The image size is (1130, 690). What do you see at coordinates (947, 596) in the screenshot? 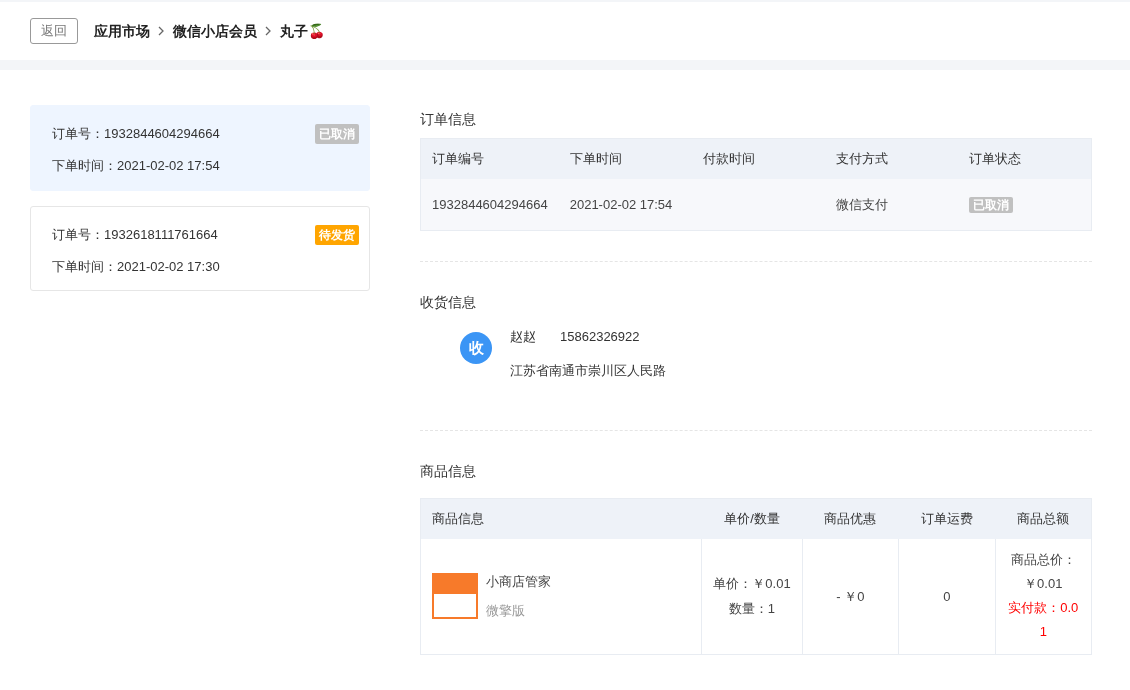
I see `shipping-fee: 0` at bounding box center [947, 596].